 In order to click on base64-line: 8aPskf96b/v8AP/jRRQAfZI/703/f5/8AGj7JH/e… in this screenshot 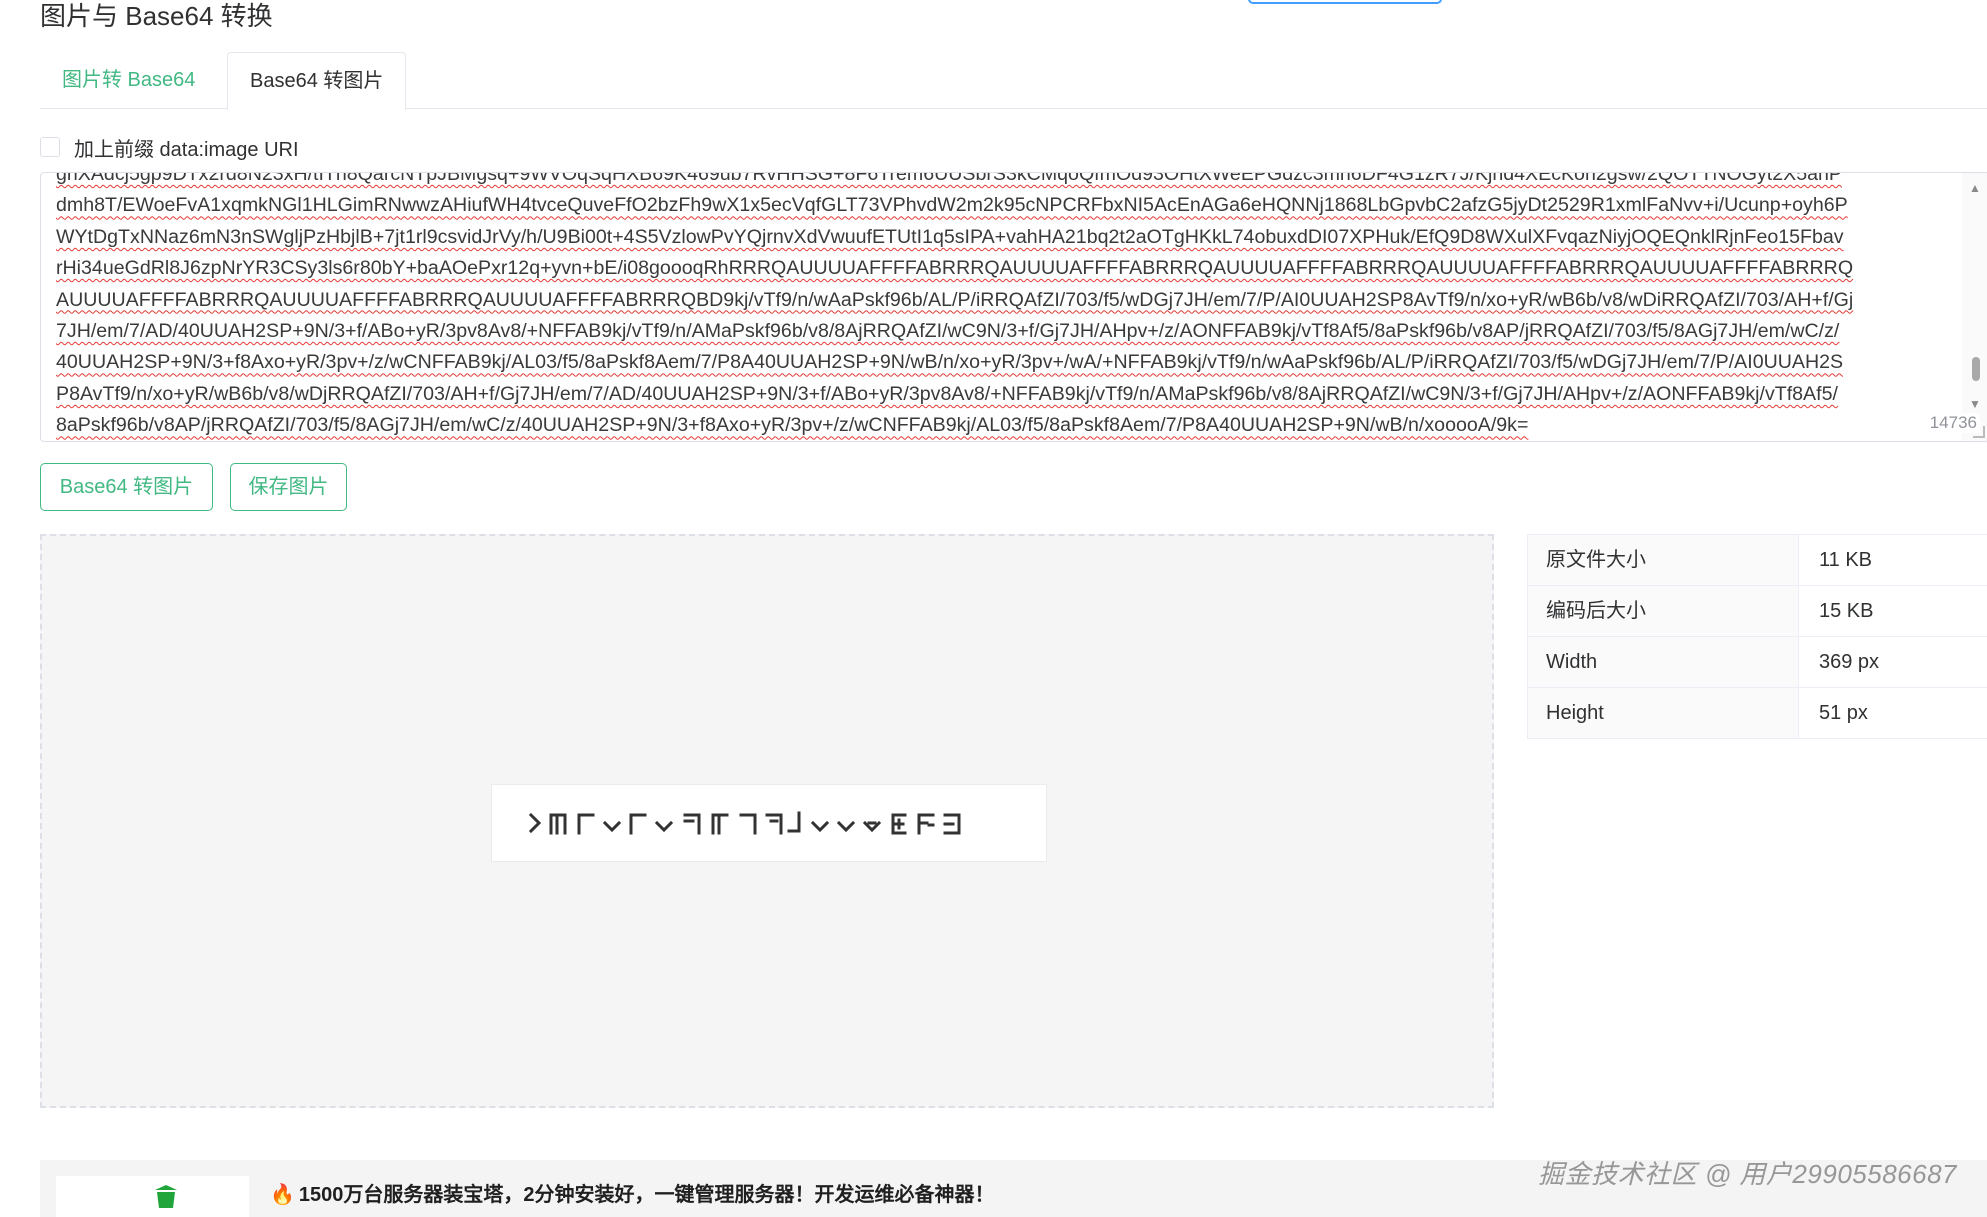, I will do `click(792, 425)`.